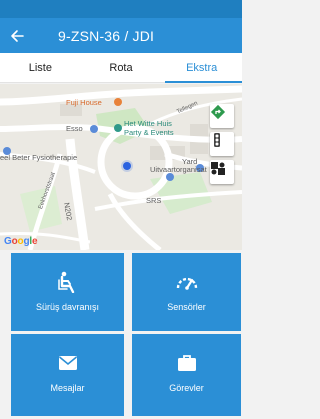 The width and height of the screenshot is (320, 419). What do you see at coordinates (67, 307) in the screenshot?
I see `driving-behavior-label: Sürüş davranışı` at bounding box center [67, 307].